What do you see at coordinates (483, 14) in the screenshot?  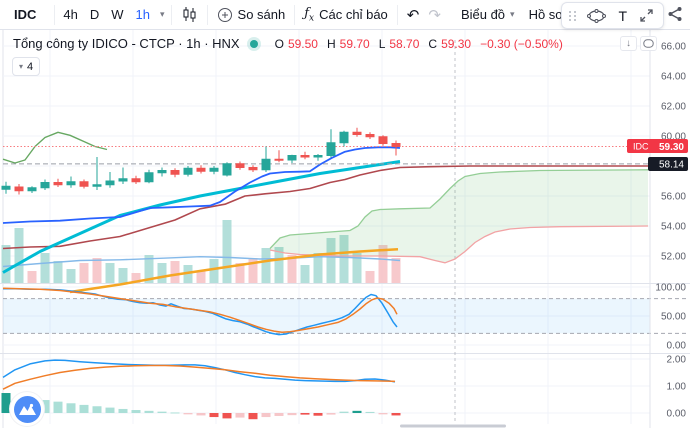 I see `chart-menu-label: Biểu đồ` at bounding box center [483, 14].